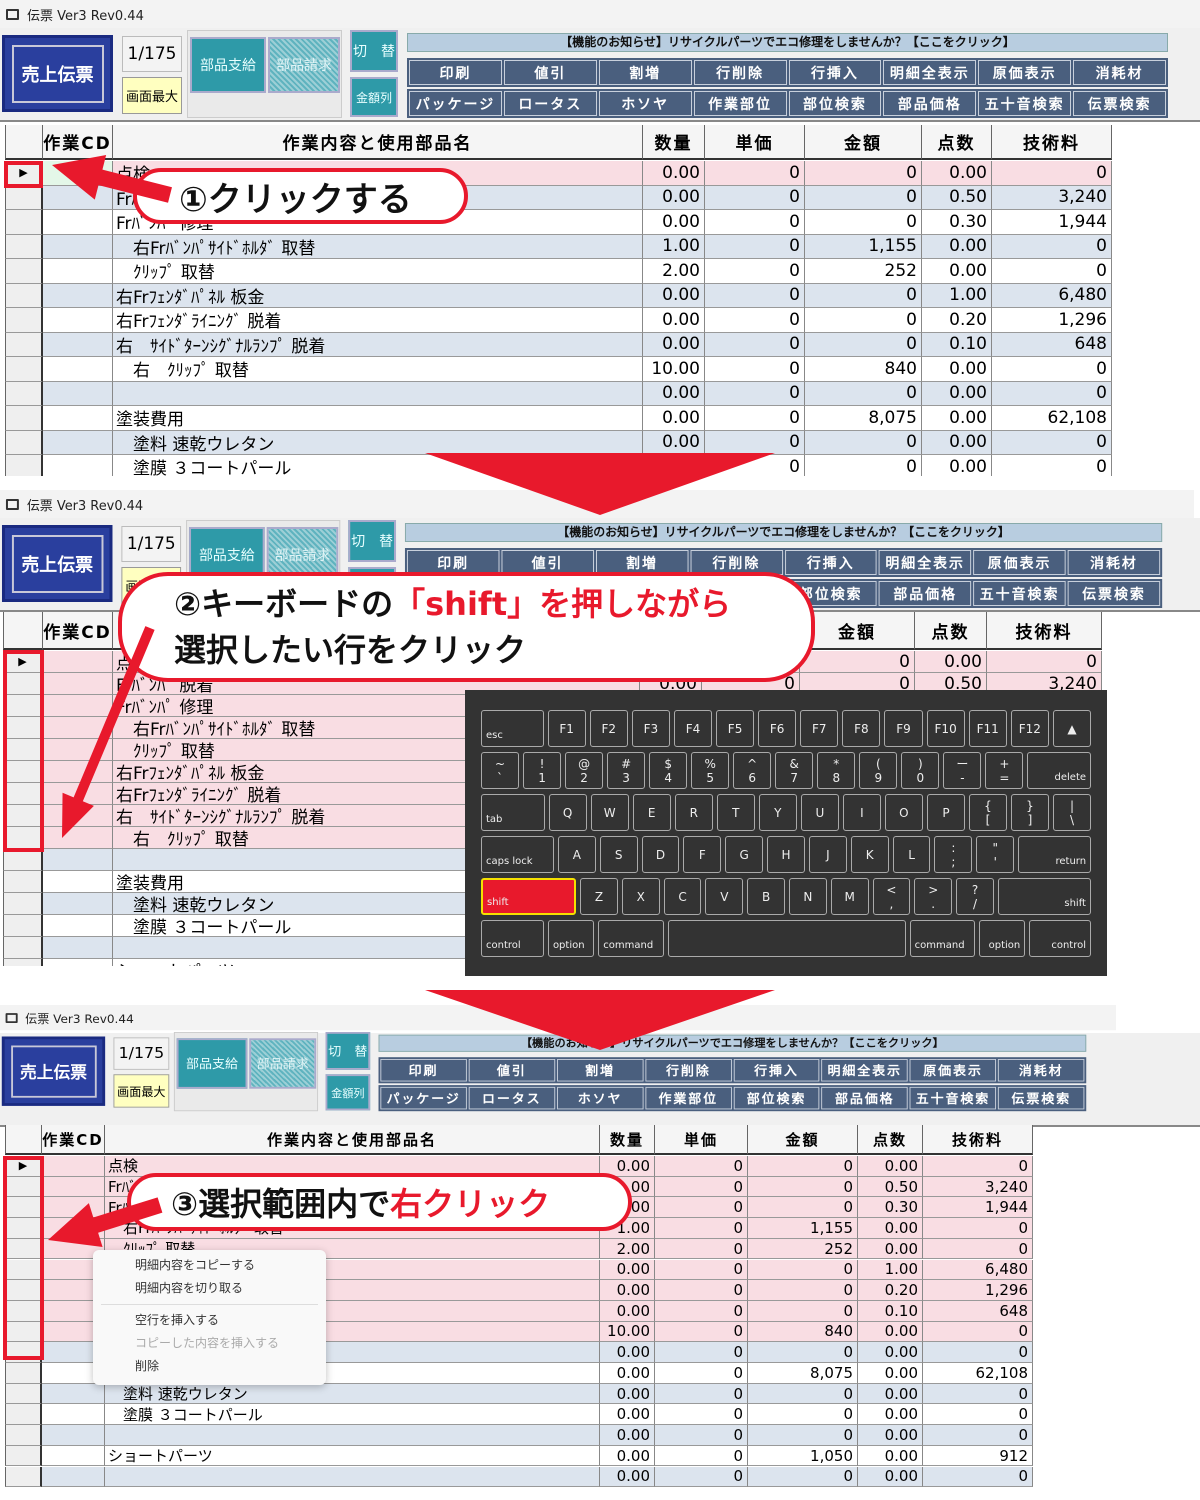  Describe the element at coordinates (688, 1098) in the screenshot. I see `toolbar-button: 作業部位` at that location.